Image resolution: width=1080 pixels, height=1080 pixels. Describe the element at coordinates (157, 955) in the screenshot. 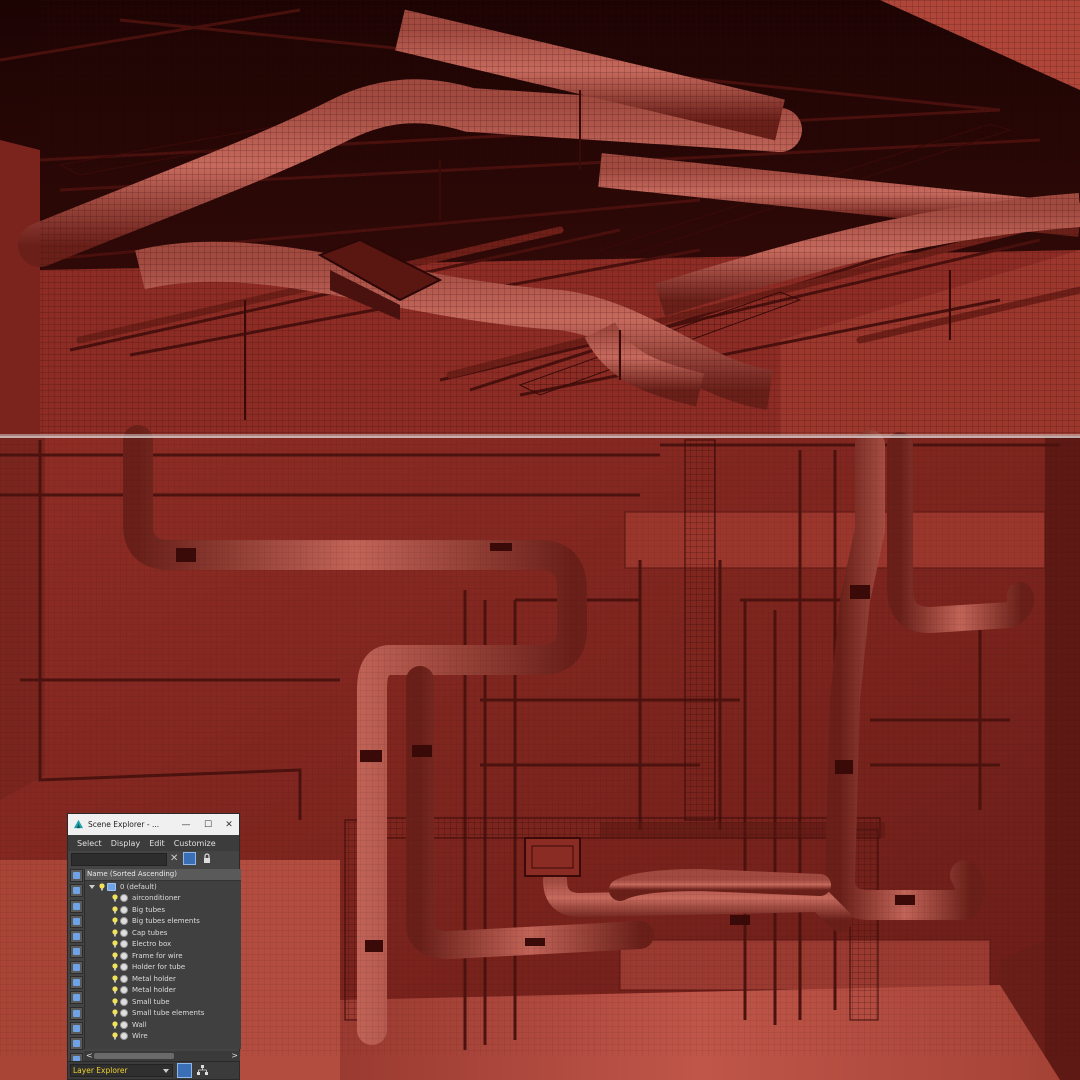

I see `layer-label: Frame for wire` at that location.